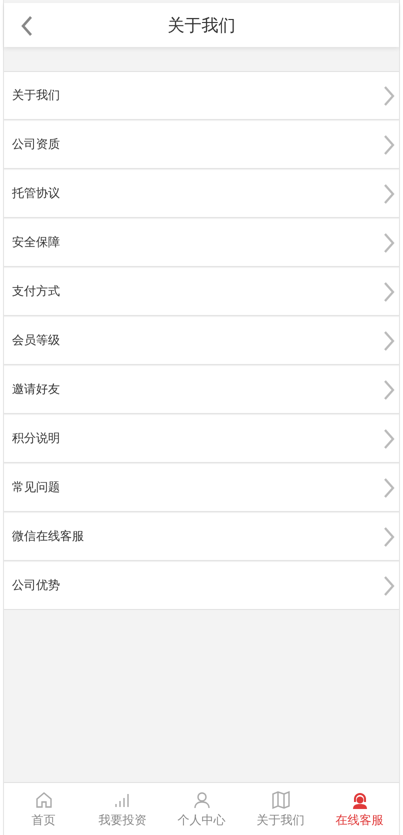 This screenshot has width=403, height=835. What do you see at coordinates (280, 800) in the screenshot?
I see `map-icon` at bounding box center [280, 800].